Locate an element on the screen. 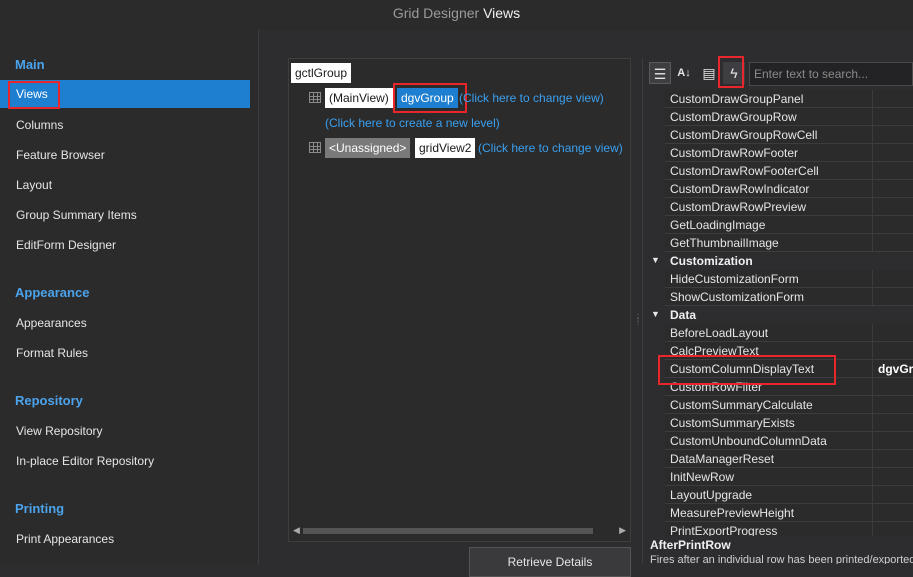 The width and height of the screenshot is (913, 577). property-row: CalcPreviewText is located at coordinates (779, 351).